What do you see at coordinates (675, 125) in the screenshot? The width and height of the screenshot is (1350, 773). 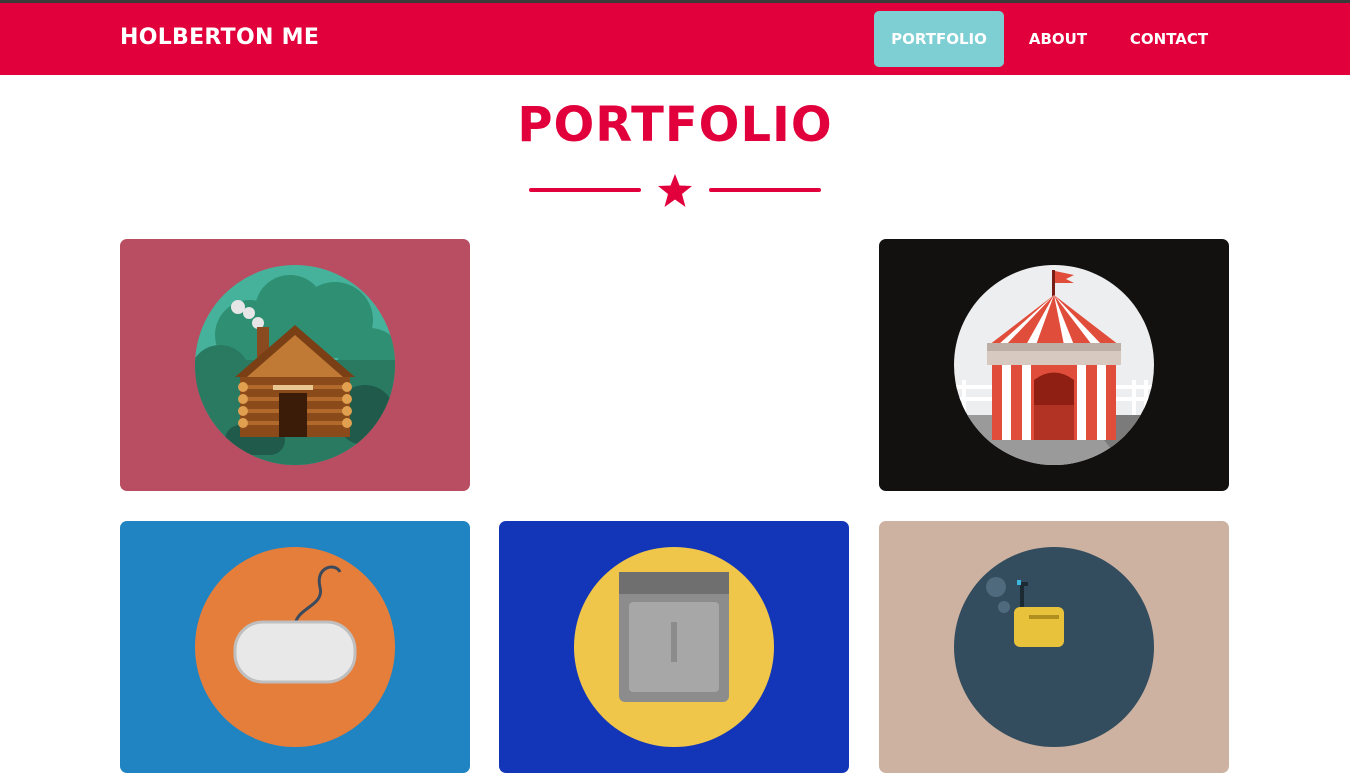 I see `page-title: PORTFOLIO` at bounding box center [675, 125].